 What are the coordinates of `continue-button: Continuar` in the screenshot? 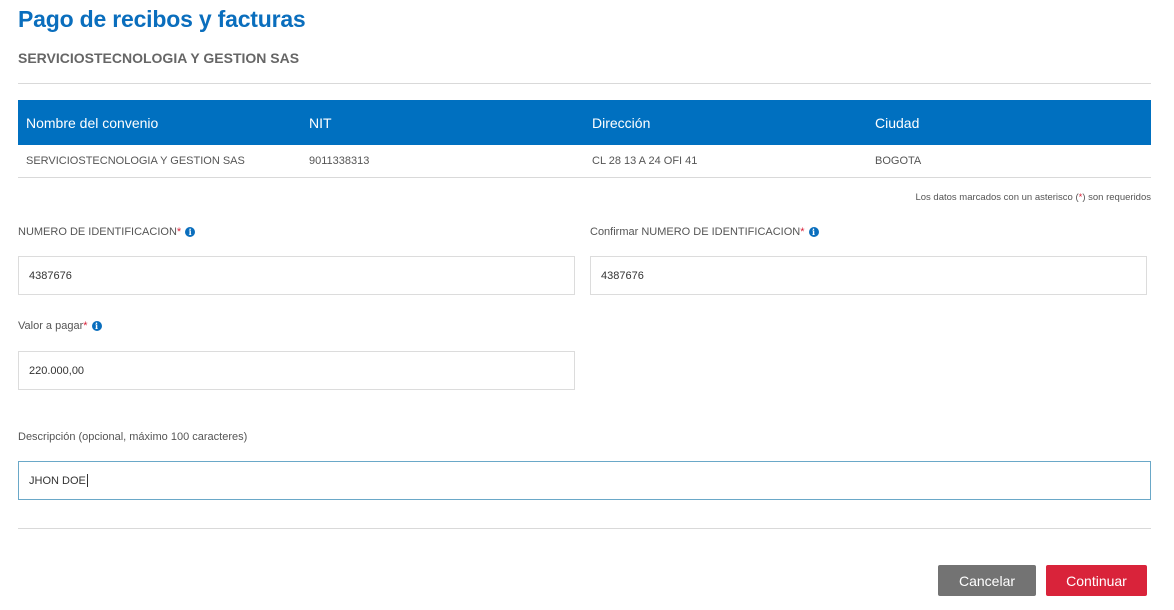 It's located at (1096, 580).